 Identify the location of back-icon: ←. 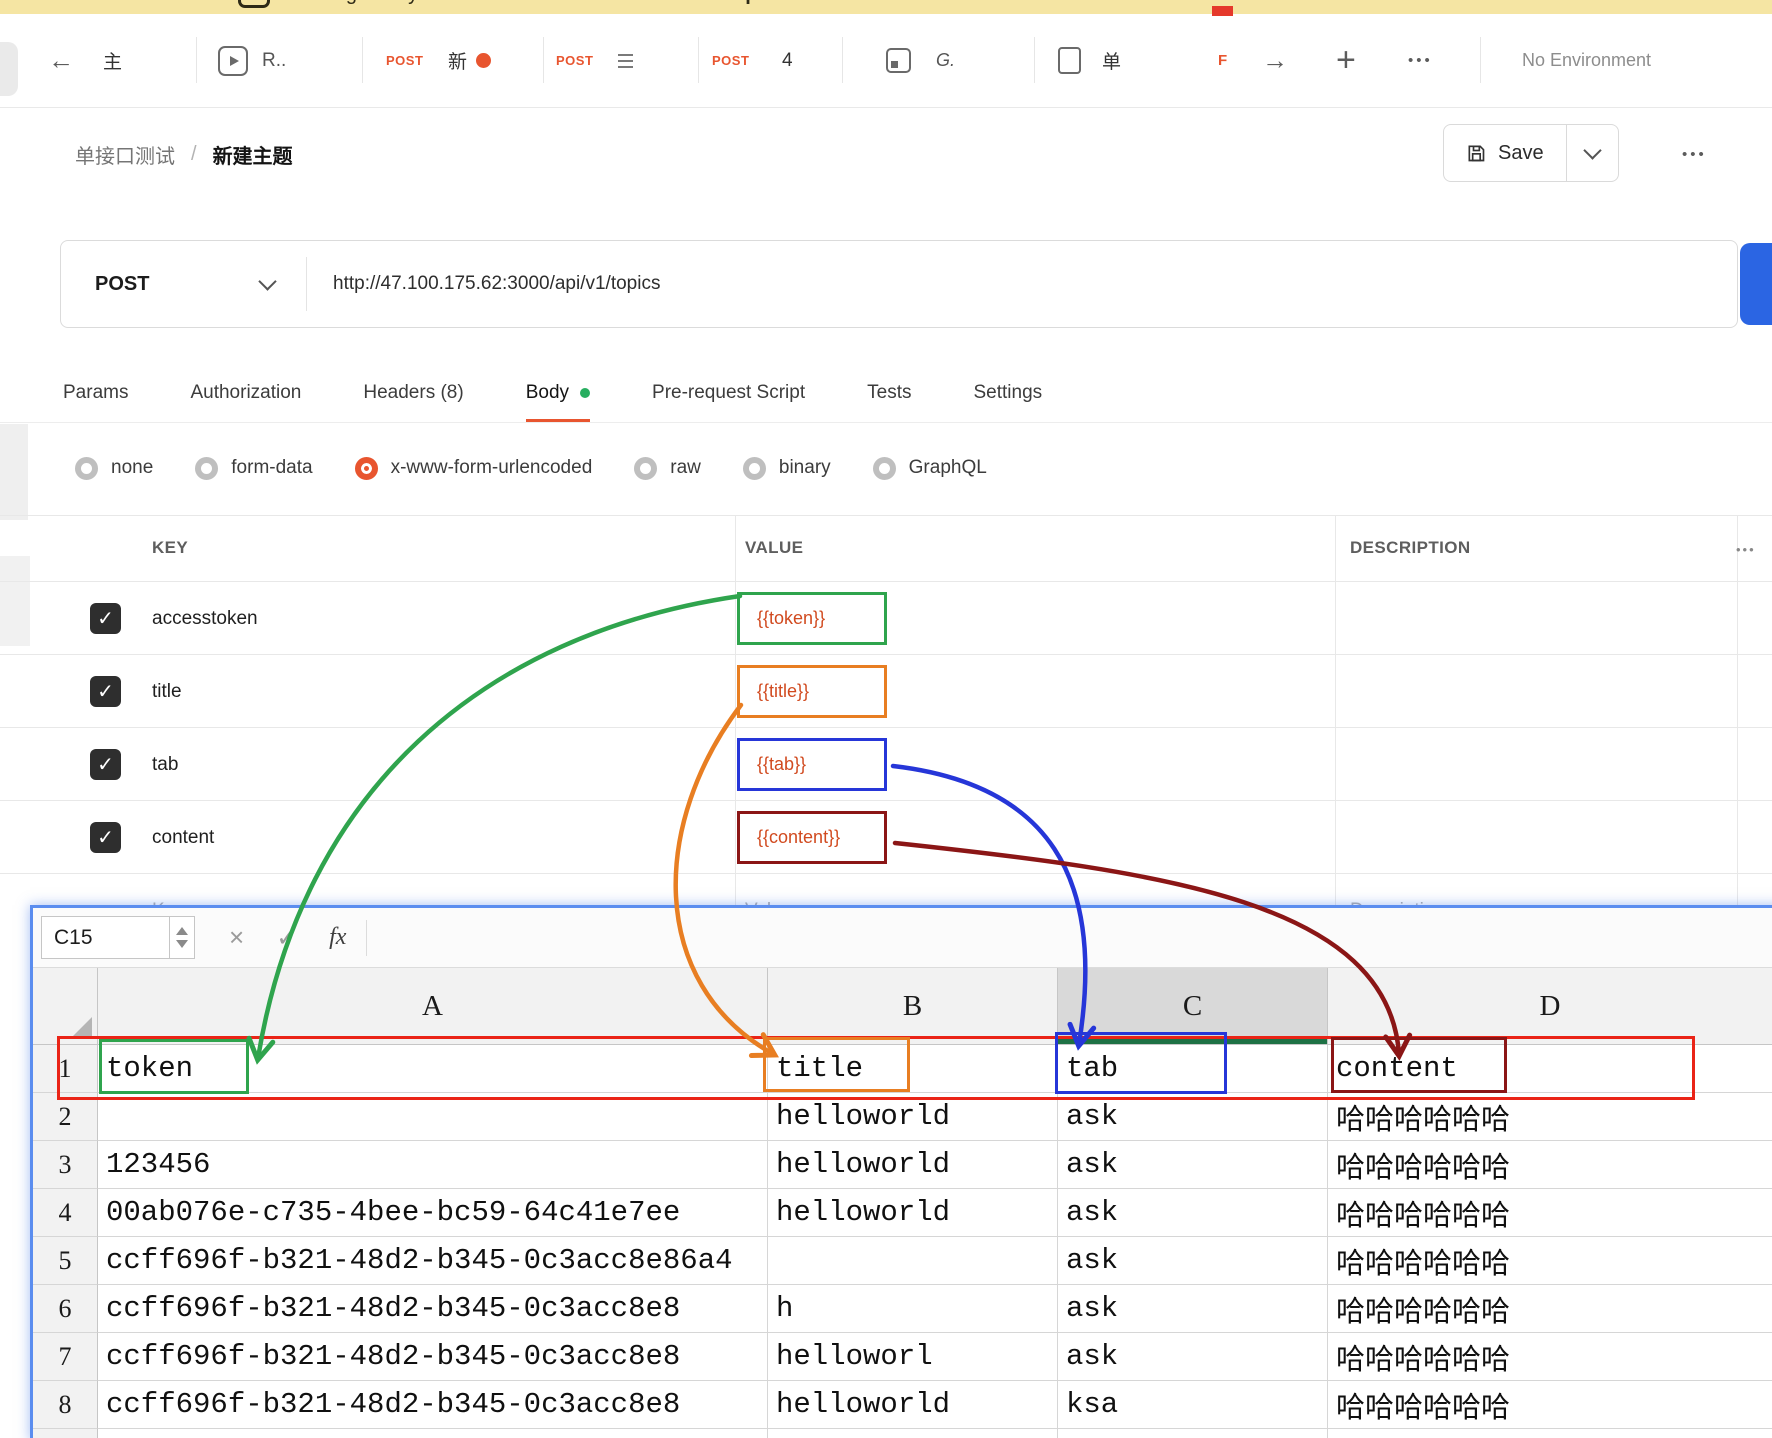
(61, 60).